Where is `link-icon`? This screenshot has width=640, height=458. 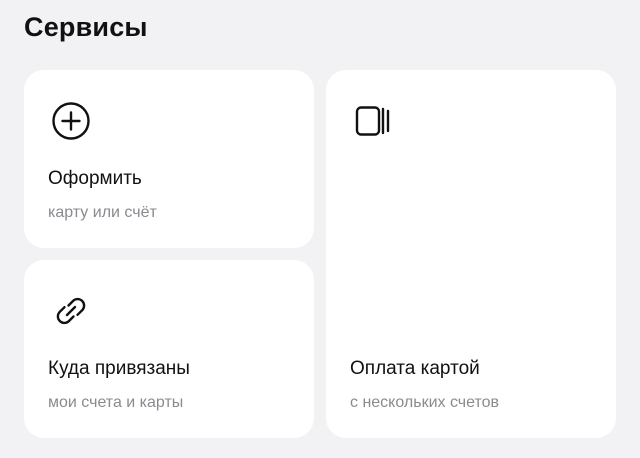 link-icon is located at coordinates (71, 311).